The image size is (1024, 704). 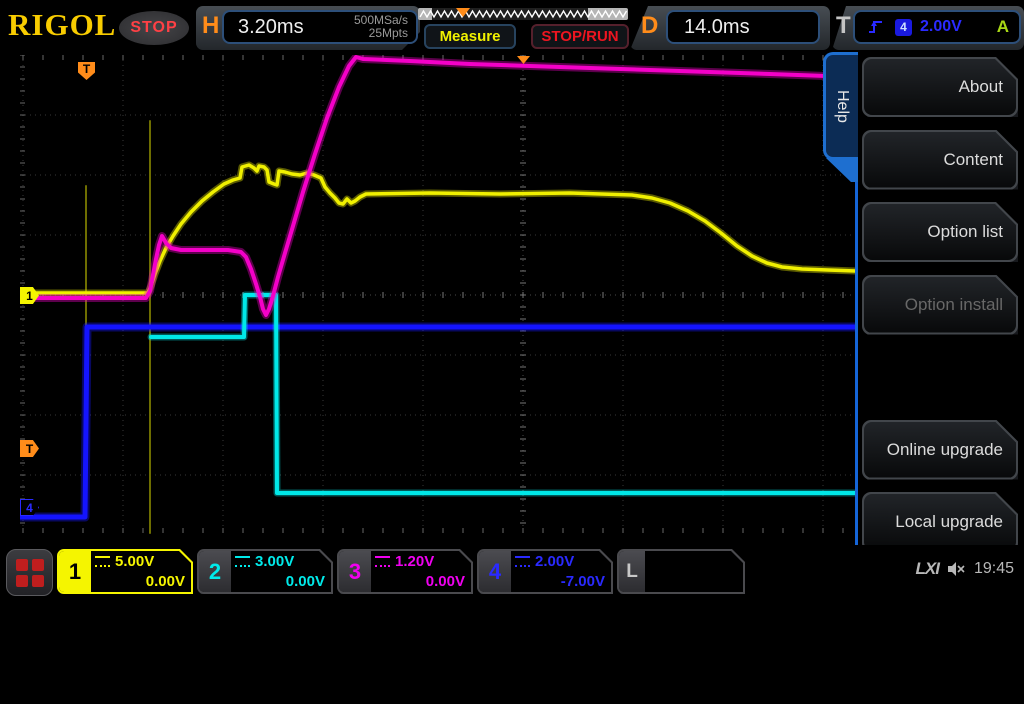 I want to click on menu-button-label: Content, so click(x=973, y=159).